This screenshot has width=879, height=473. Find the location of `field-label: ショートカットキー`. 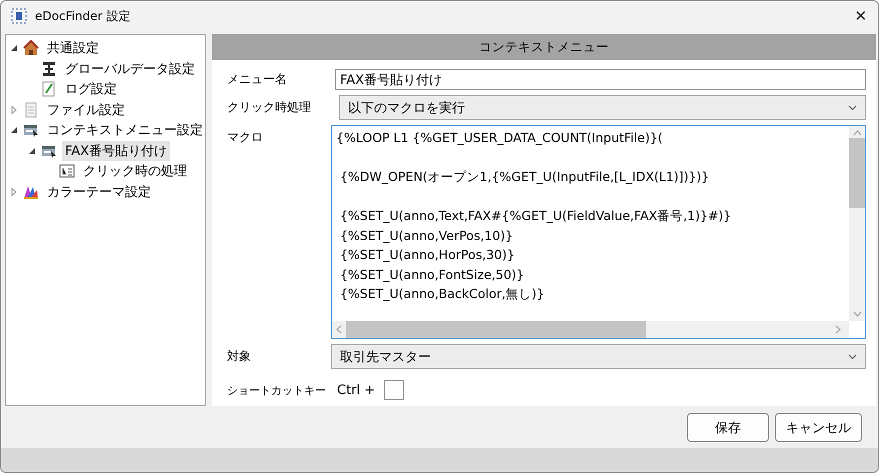

field-label: ショートカットキー is located at coordinates (277, 390).